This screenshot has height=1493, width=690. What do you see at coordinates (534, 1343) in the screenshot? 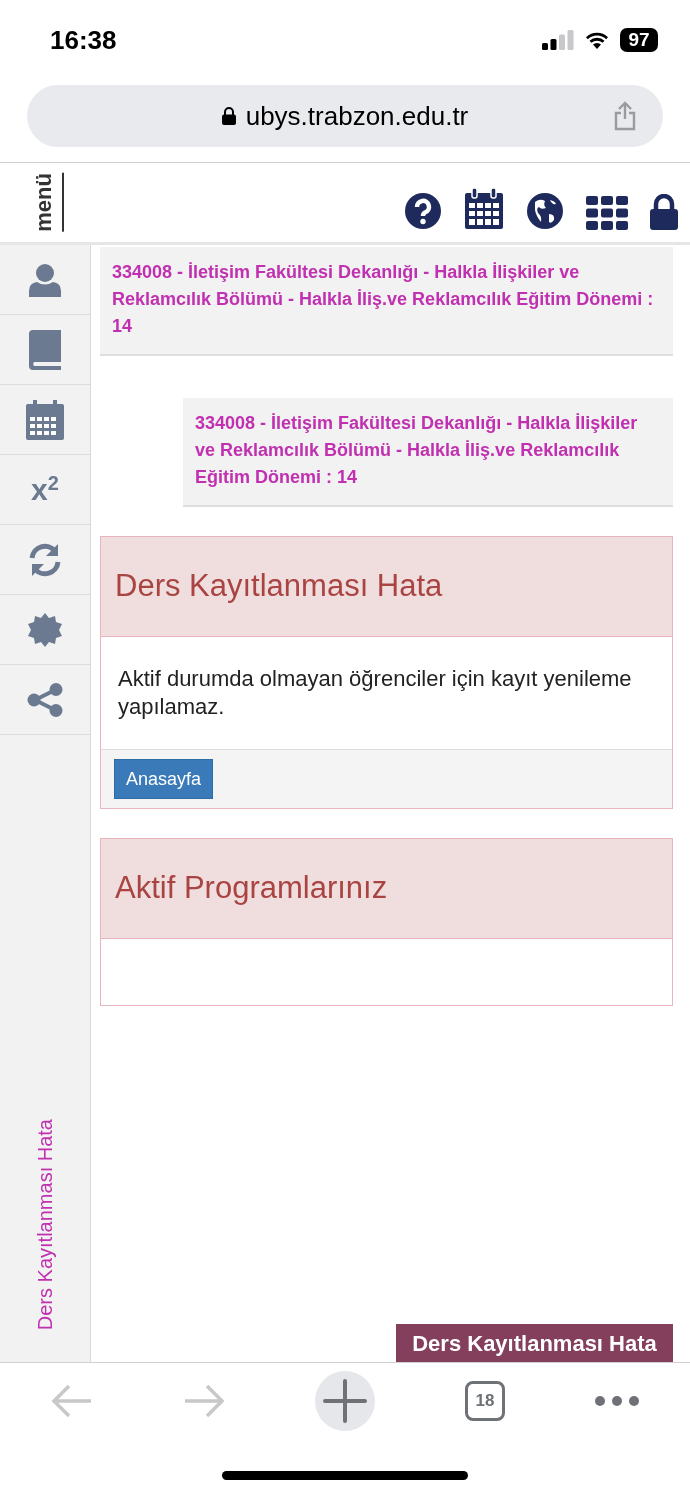
I see `page-title-tag: Ders Kayıtlanması Hata` at bounding box center [534, 1343].